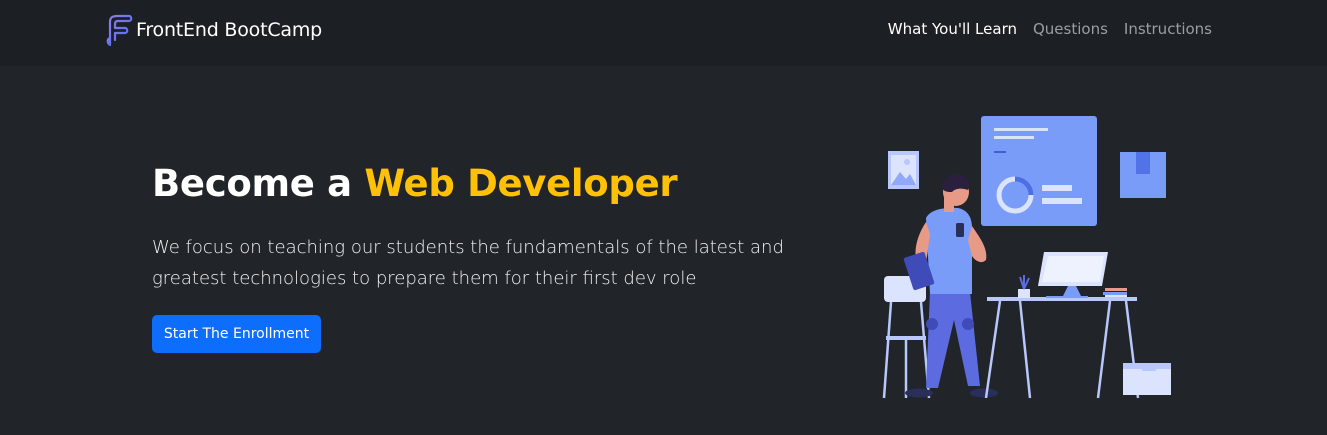 The width and height of the screenshot is (1327, 435). I want to click on dashboard-panel-icon, so click(1039, 171).